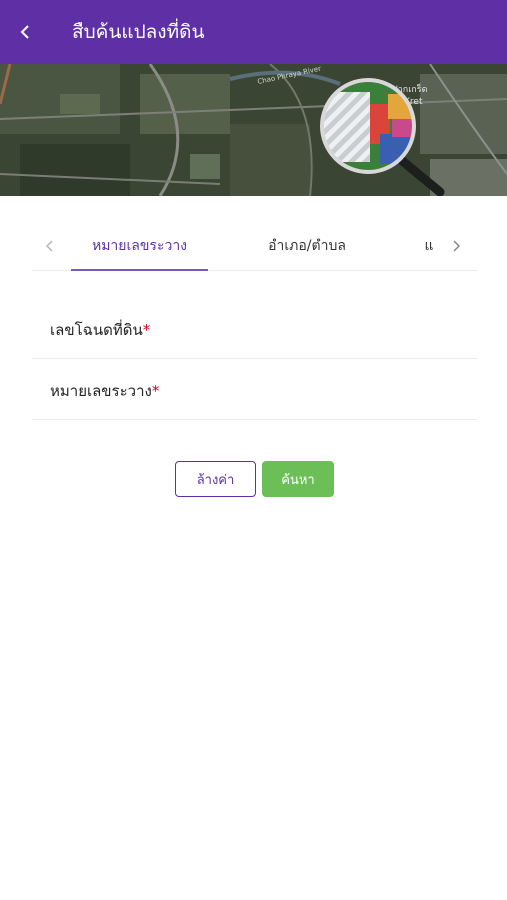  I want to click on page-title: สืบค้นแปลงที่ดิน, so click(138, 32).